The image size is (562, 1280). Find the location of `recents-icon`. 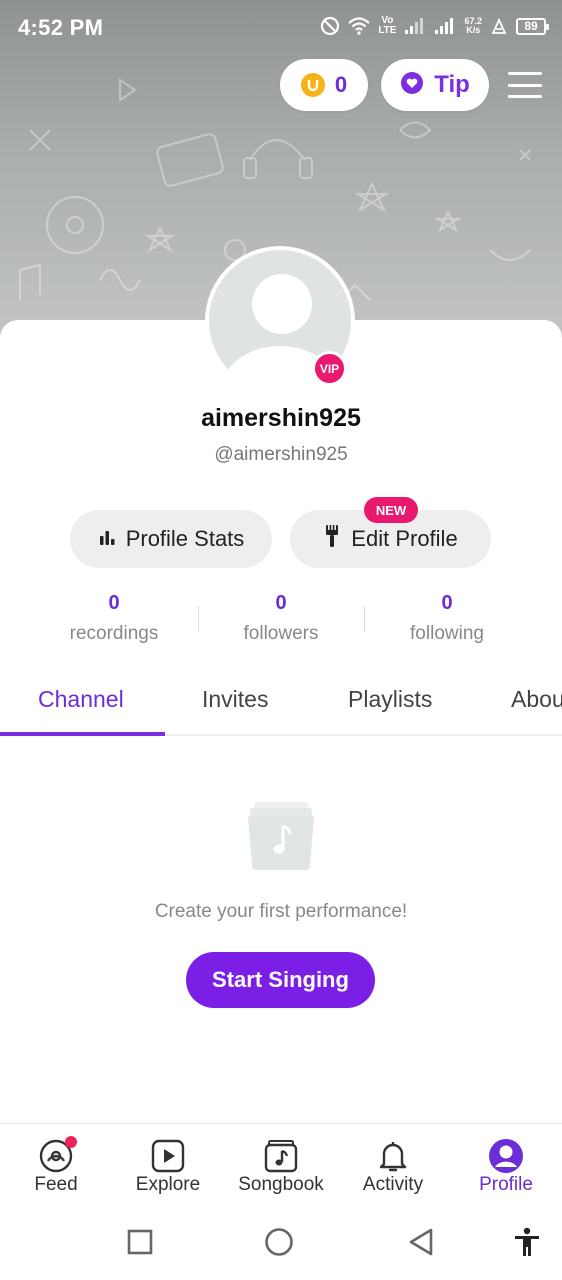

recents-icon is located at coordinates (140, 1242).